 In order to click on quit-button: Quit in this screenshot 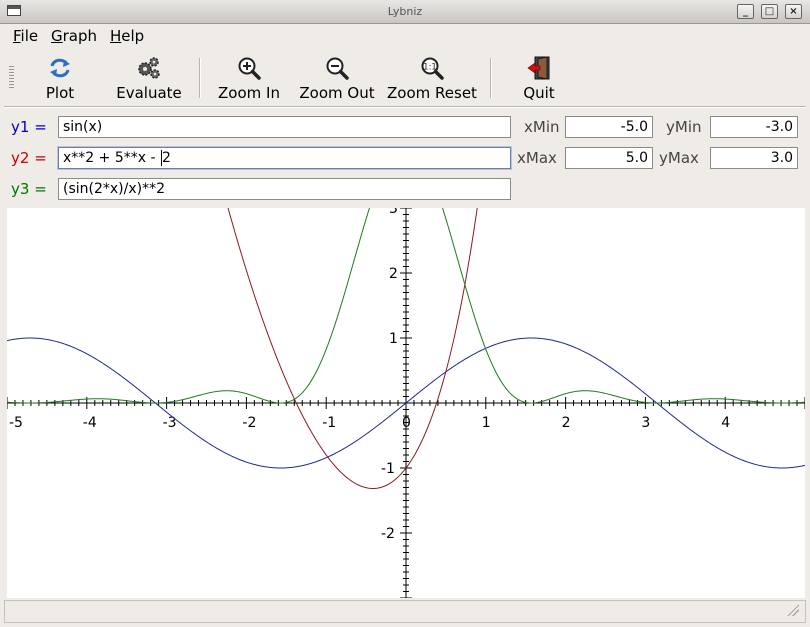, I will do `click(539, 79)`.